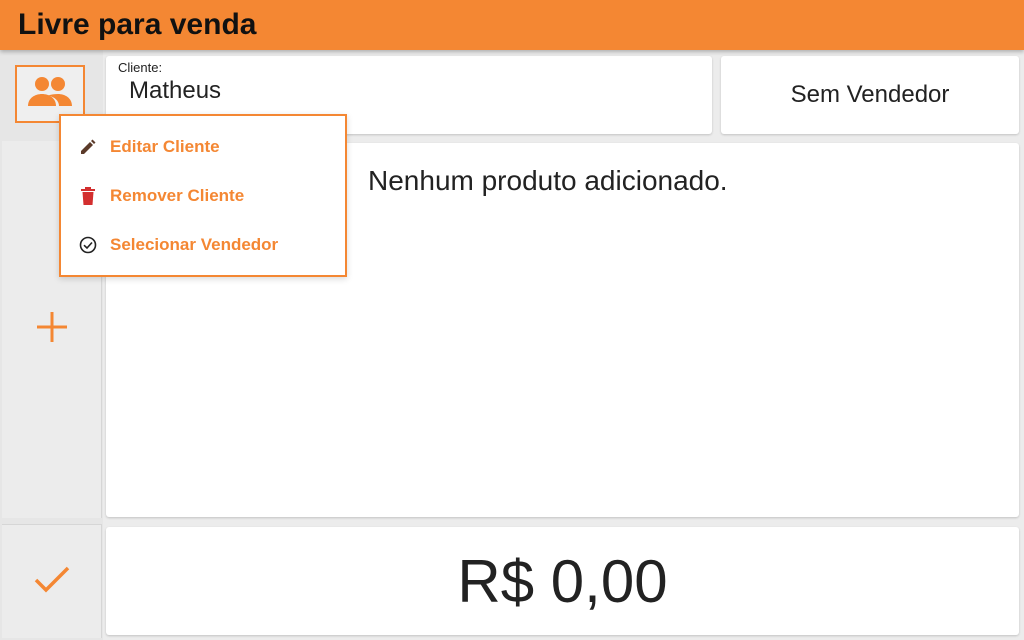  I want to click on menu-item-select-seller: Selecionar Vendedor, so click(203, 245).